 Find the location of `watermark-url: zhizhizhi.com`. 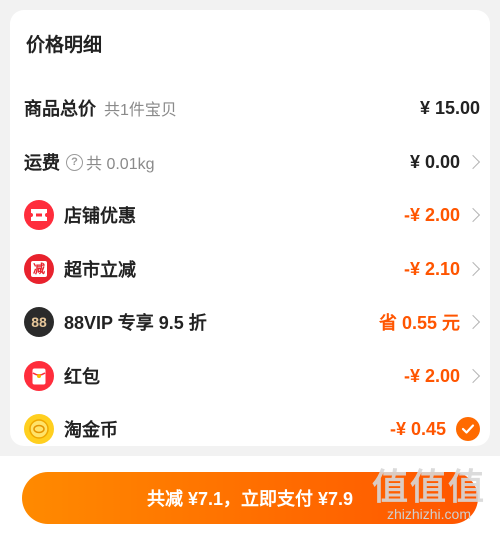

watermark-url: zhizhizhi.com is located at coordinates (428, 514).